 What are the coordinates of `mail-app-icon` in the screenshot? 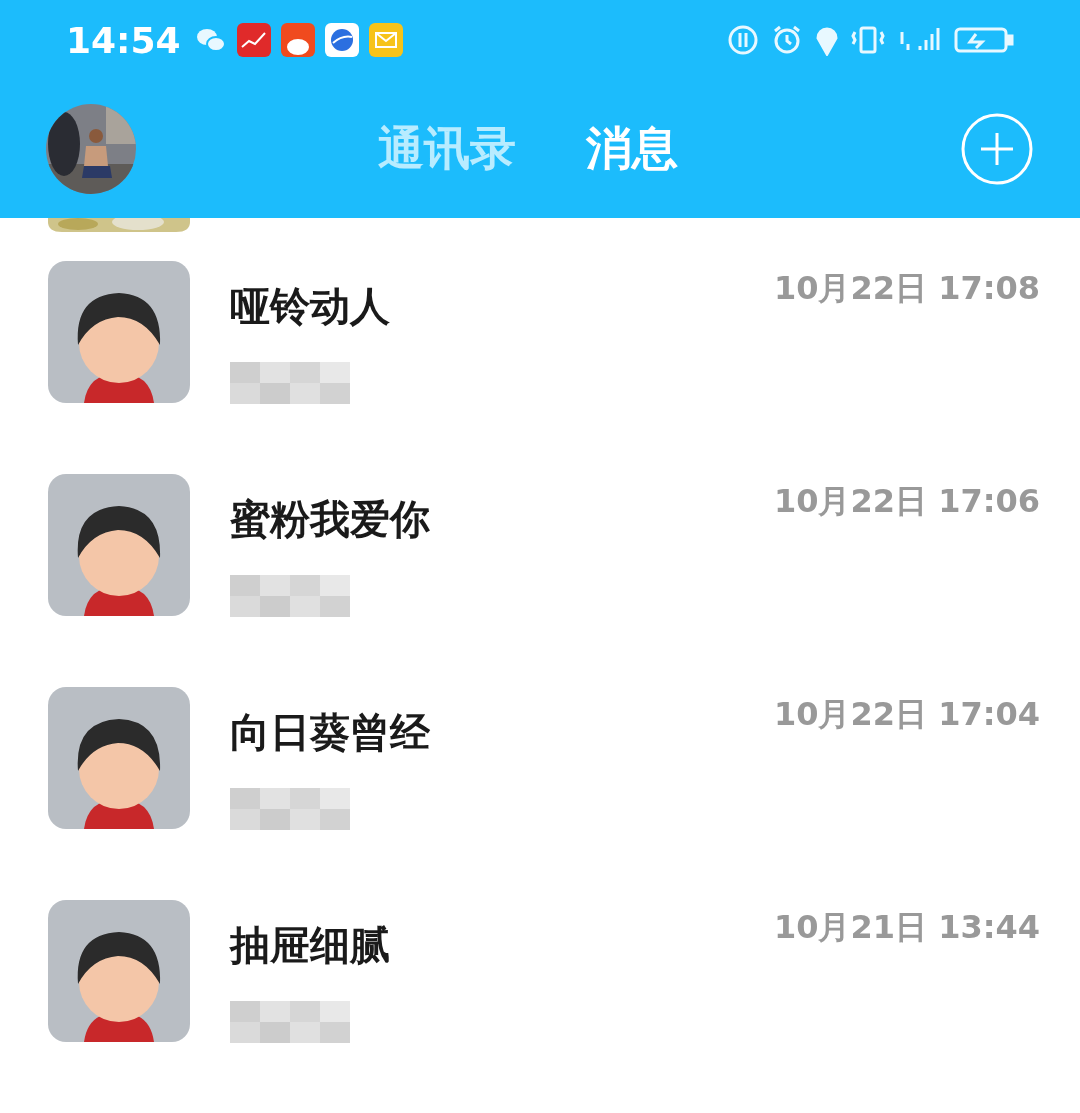 It's located at (385, 40).